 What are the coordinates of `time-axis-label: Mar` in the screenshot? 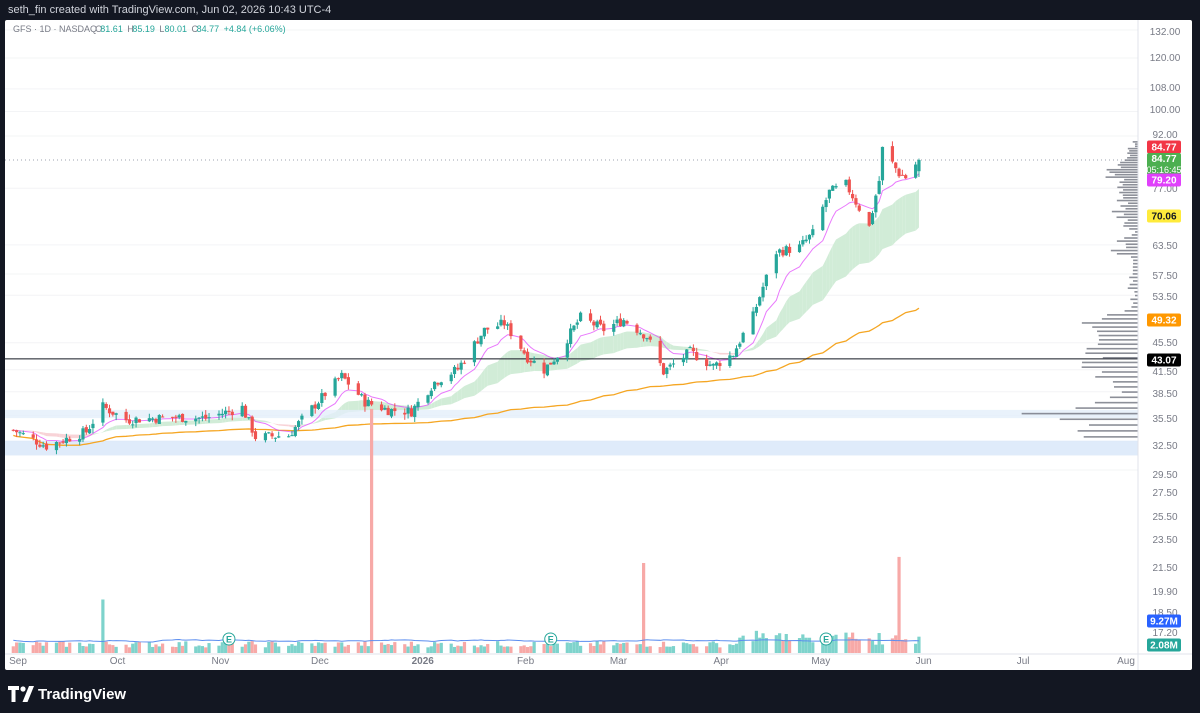 It's located at (619, 661).